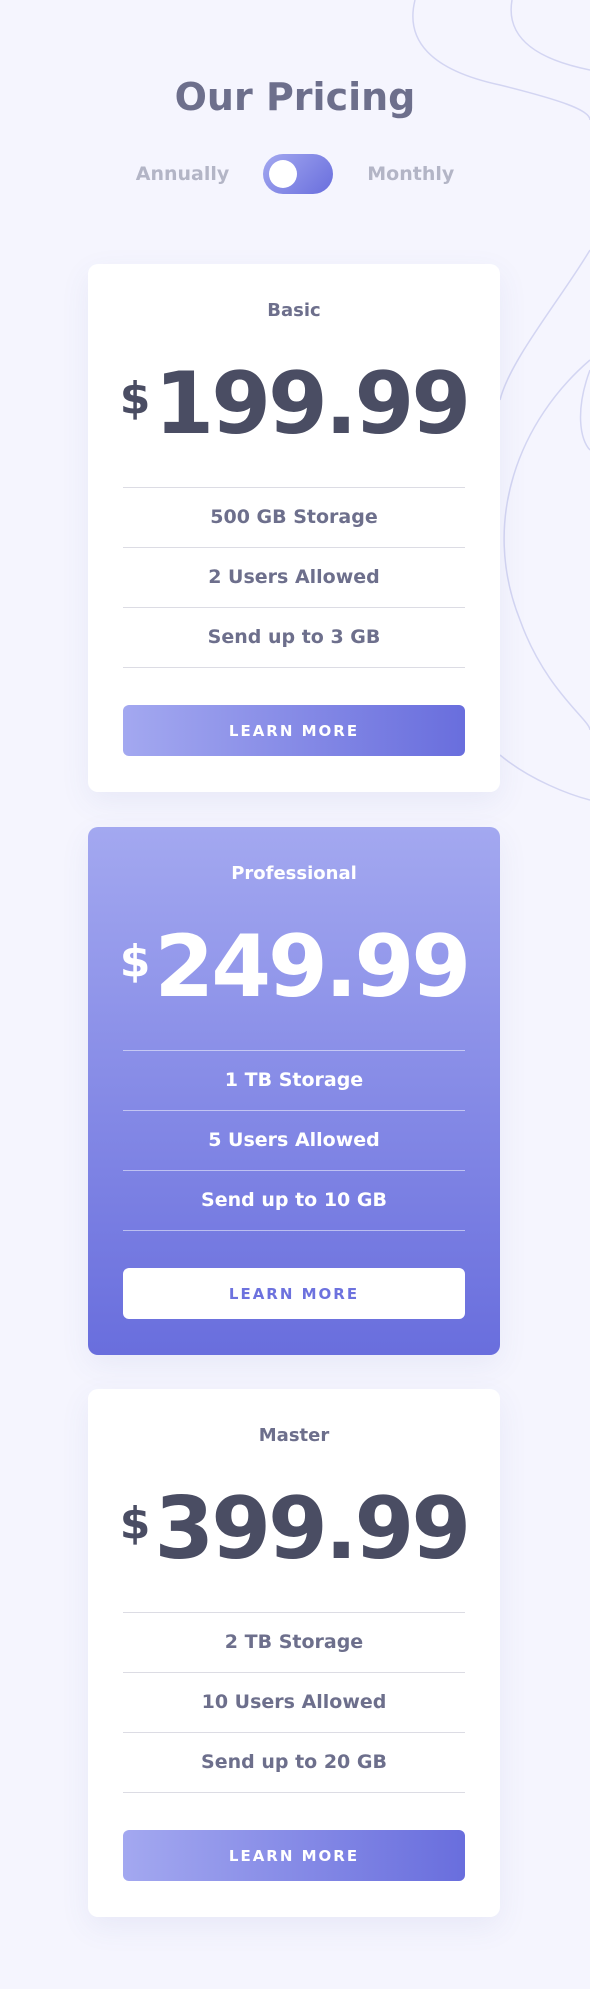 This screenshot has width=590, height=1989. I want to click on annually-label: Annually, so click(183, 174).